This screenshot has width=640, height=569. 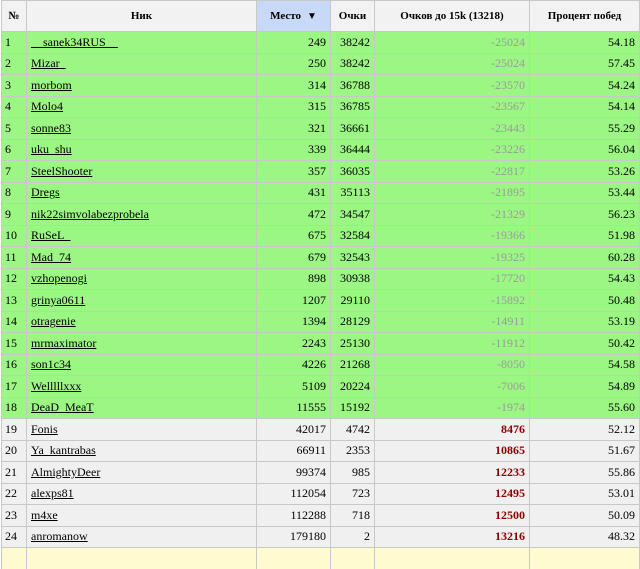 What do you see at coordinates (321, 258) in the screenshot?
I see `table-row: 11Mad_7467932543-1932560.28` at bounding box center [321, 258].